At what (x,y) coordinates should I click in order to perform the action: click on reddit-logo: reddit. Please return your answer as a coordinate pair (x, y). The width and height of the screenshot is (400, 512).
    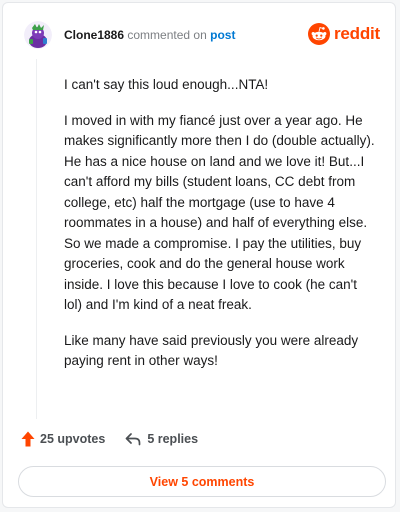
    Looking at the image, I should click on (343, 34).